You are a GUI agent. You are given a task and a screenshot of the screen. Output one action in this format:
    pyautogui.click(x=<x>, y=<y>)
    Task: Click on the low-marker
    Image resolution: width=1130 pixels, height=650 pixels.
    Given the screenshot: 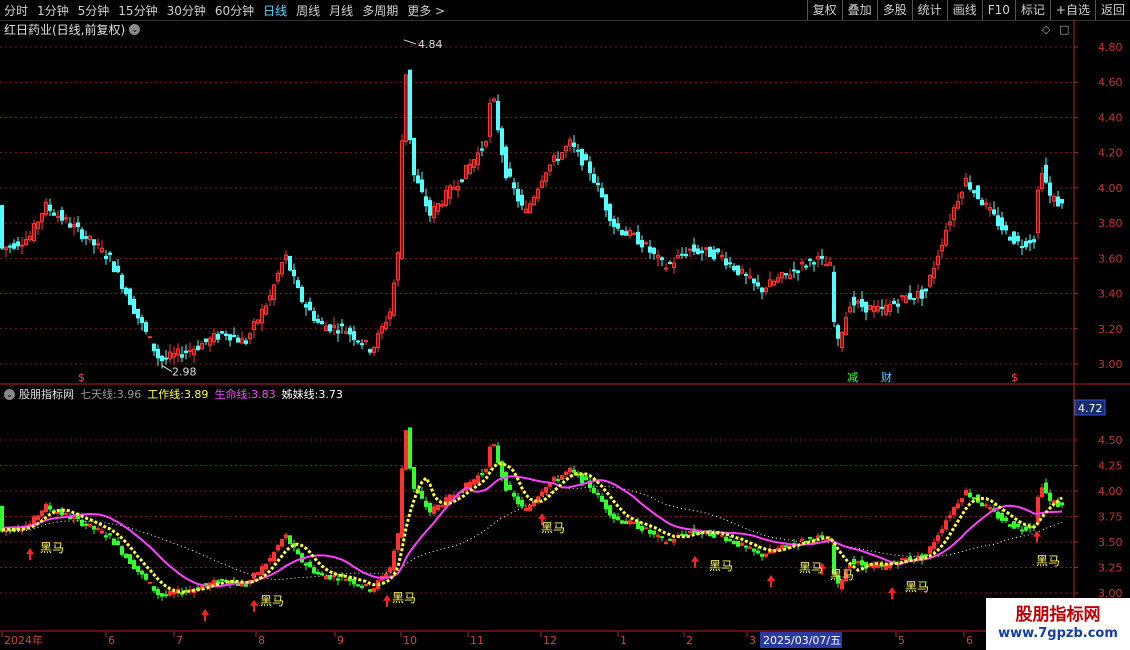 What is the action you would take?
    pyautogui.click(x=167, y=368)
    